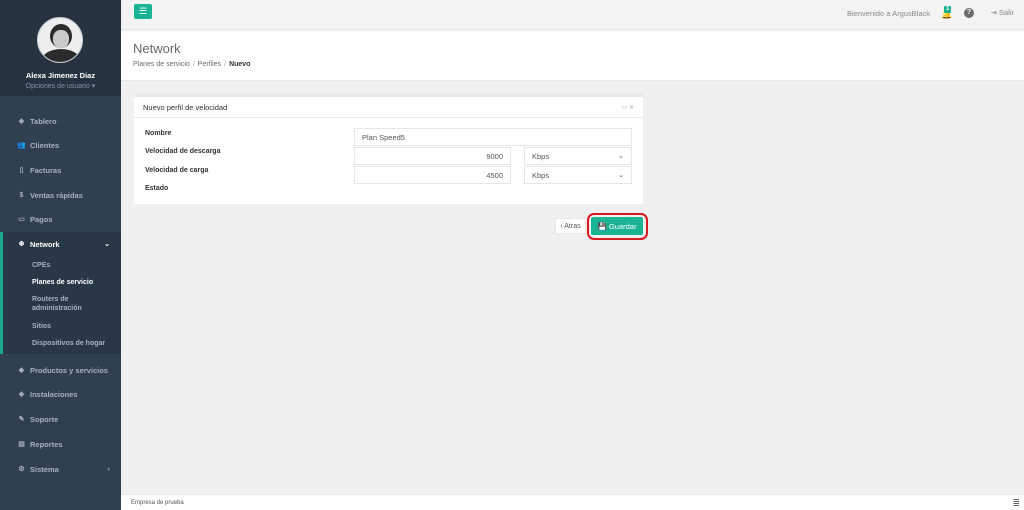  I want to click on sidebar-item-label: Pagos, so click(41, 219).